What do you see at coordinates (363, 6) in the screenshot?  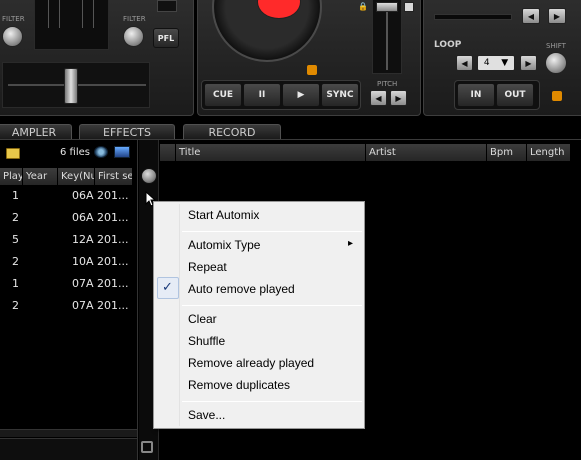 I see `lock-icon: 🔒` at bounding box center [363, 6].